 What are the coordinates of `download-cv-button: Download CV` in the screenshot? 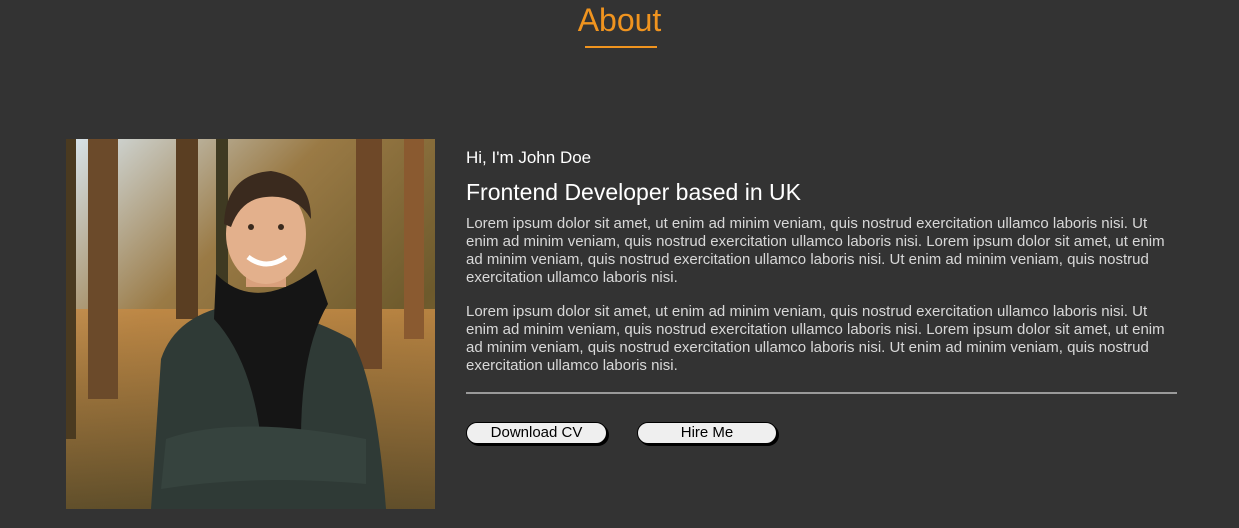 It's located at (536, 433).